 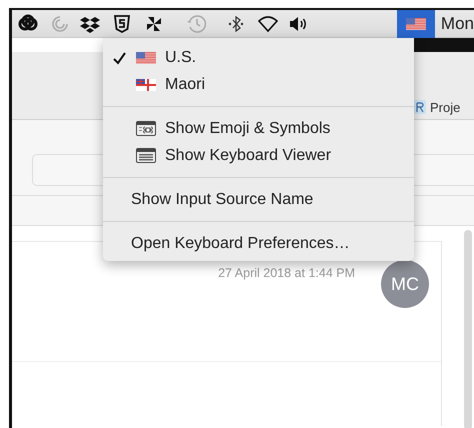 What do you see at coordinates (258, 84) in the screenshot?
I see `menu-item: Maori` at bounding box center [258, 84].